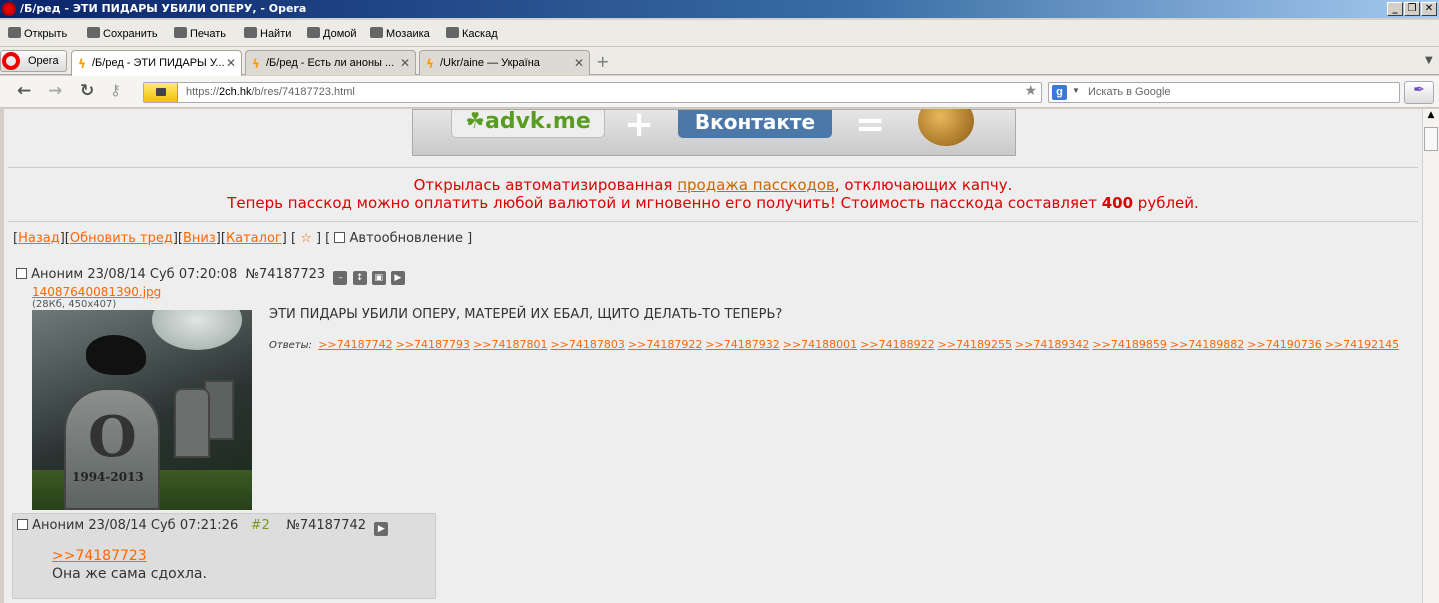 The image size is (1439, 603). What do you see at coordinates (163, 525) in the screenshot?
I see `post-date: 23/08/14 Суб 07:21:26` at bounding box center [163, 525].